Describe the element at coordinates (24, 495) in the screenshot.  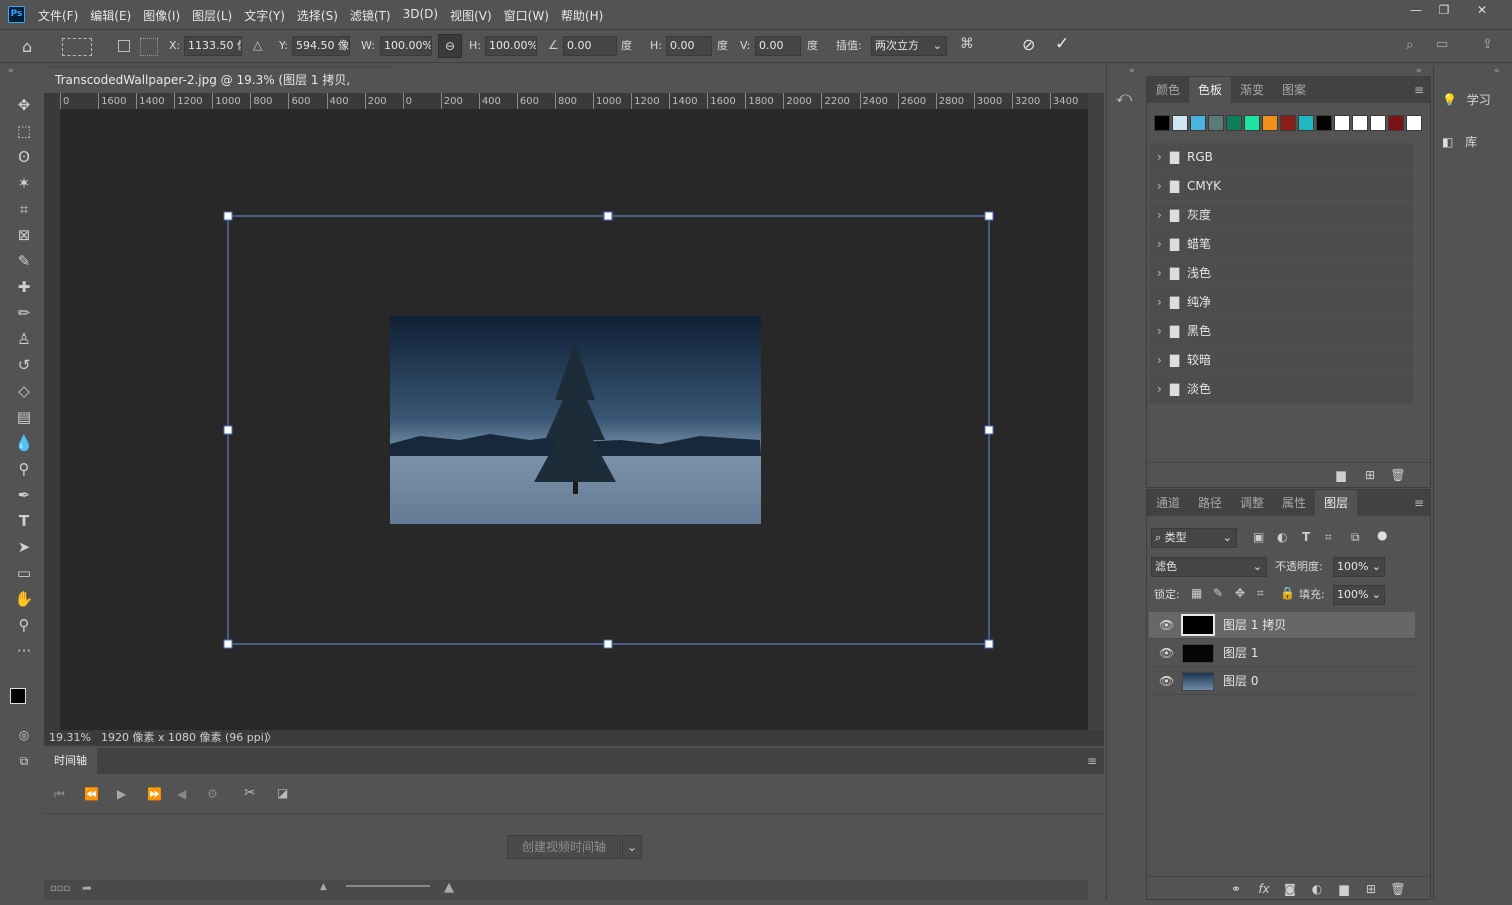
I see `pen-tool-icon: ✒` at that location.